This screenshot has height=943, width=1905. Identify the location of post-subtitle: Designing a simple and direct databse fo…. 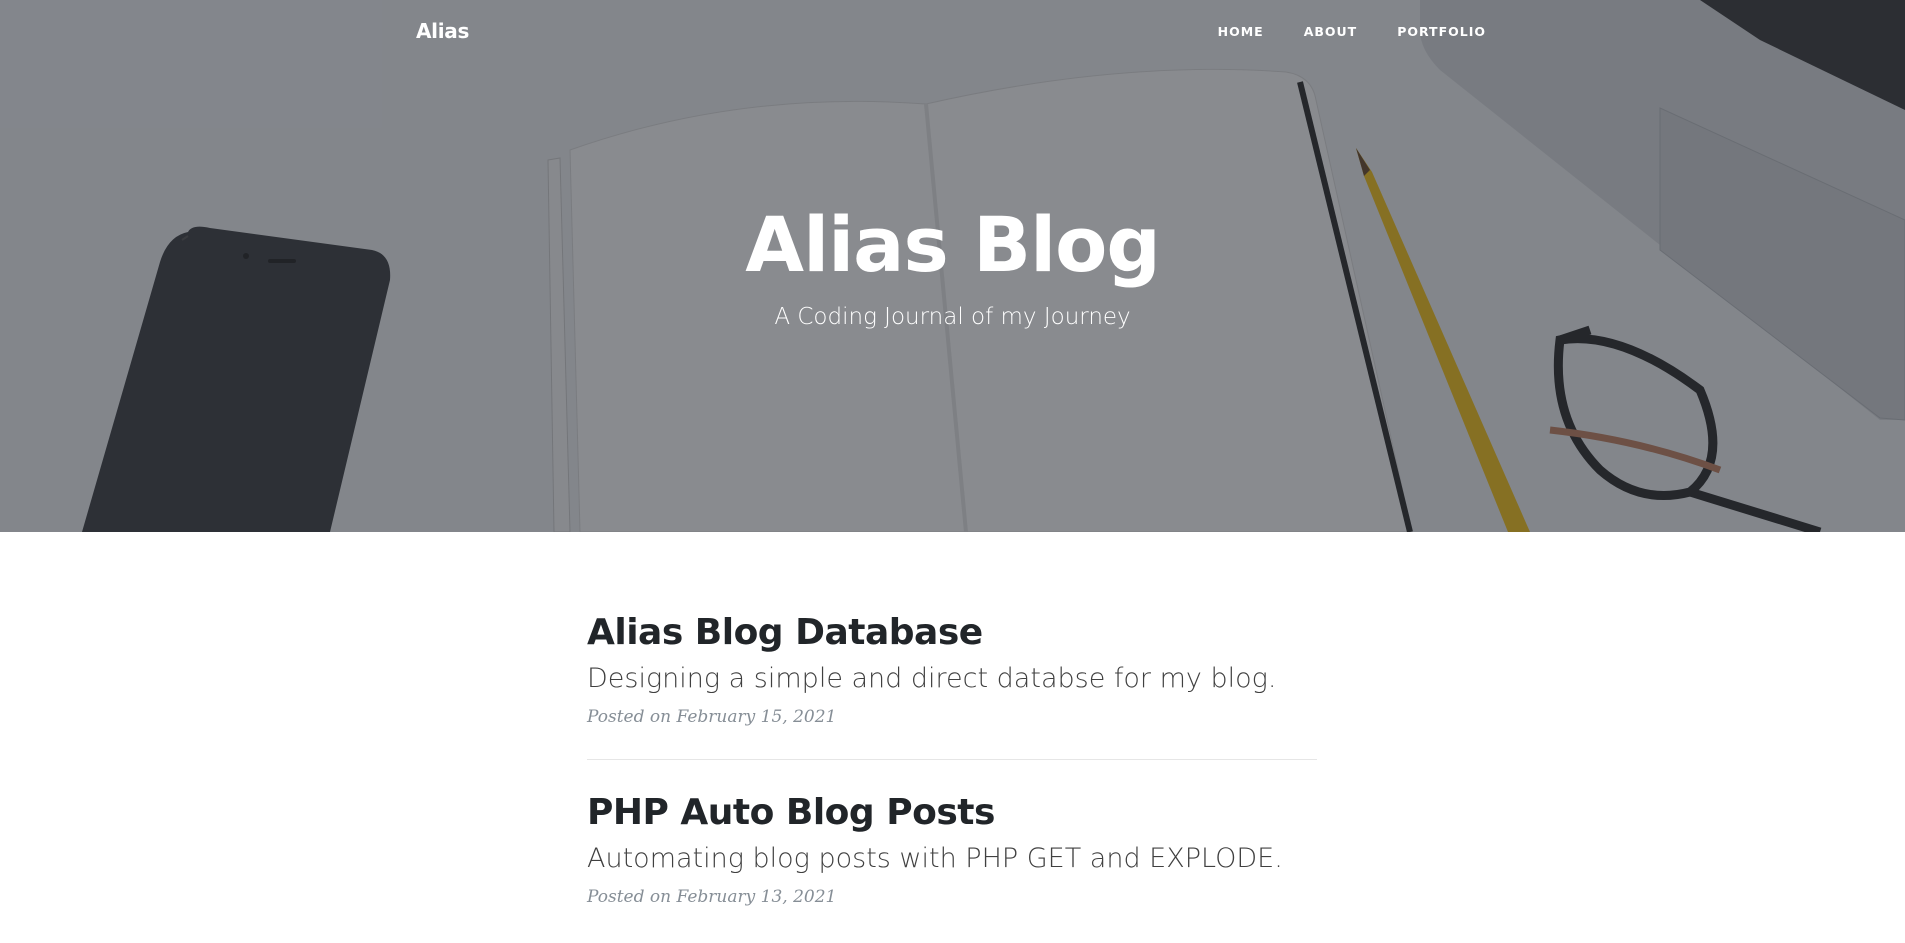
(952, 679).